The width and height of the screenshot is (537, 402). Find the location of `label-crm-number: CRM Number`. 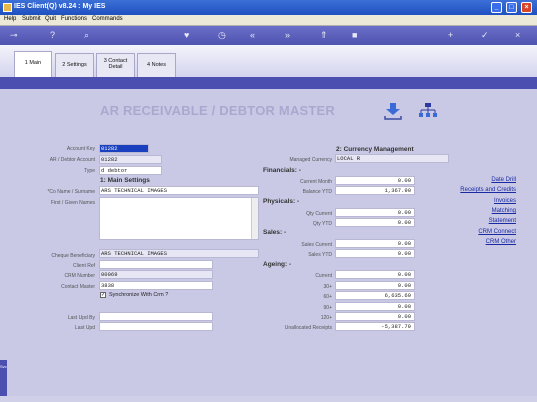

label-crm-number: CRM Number is located at coordinates (79, 276).